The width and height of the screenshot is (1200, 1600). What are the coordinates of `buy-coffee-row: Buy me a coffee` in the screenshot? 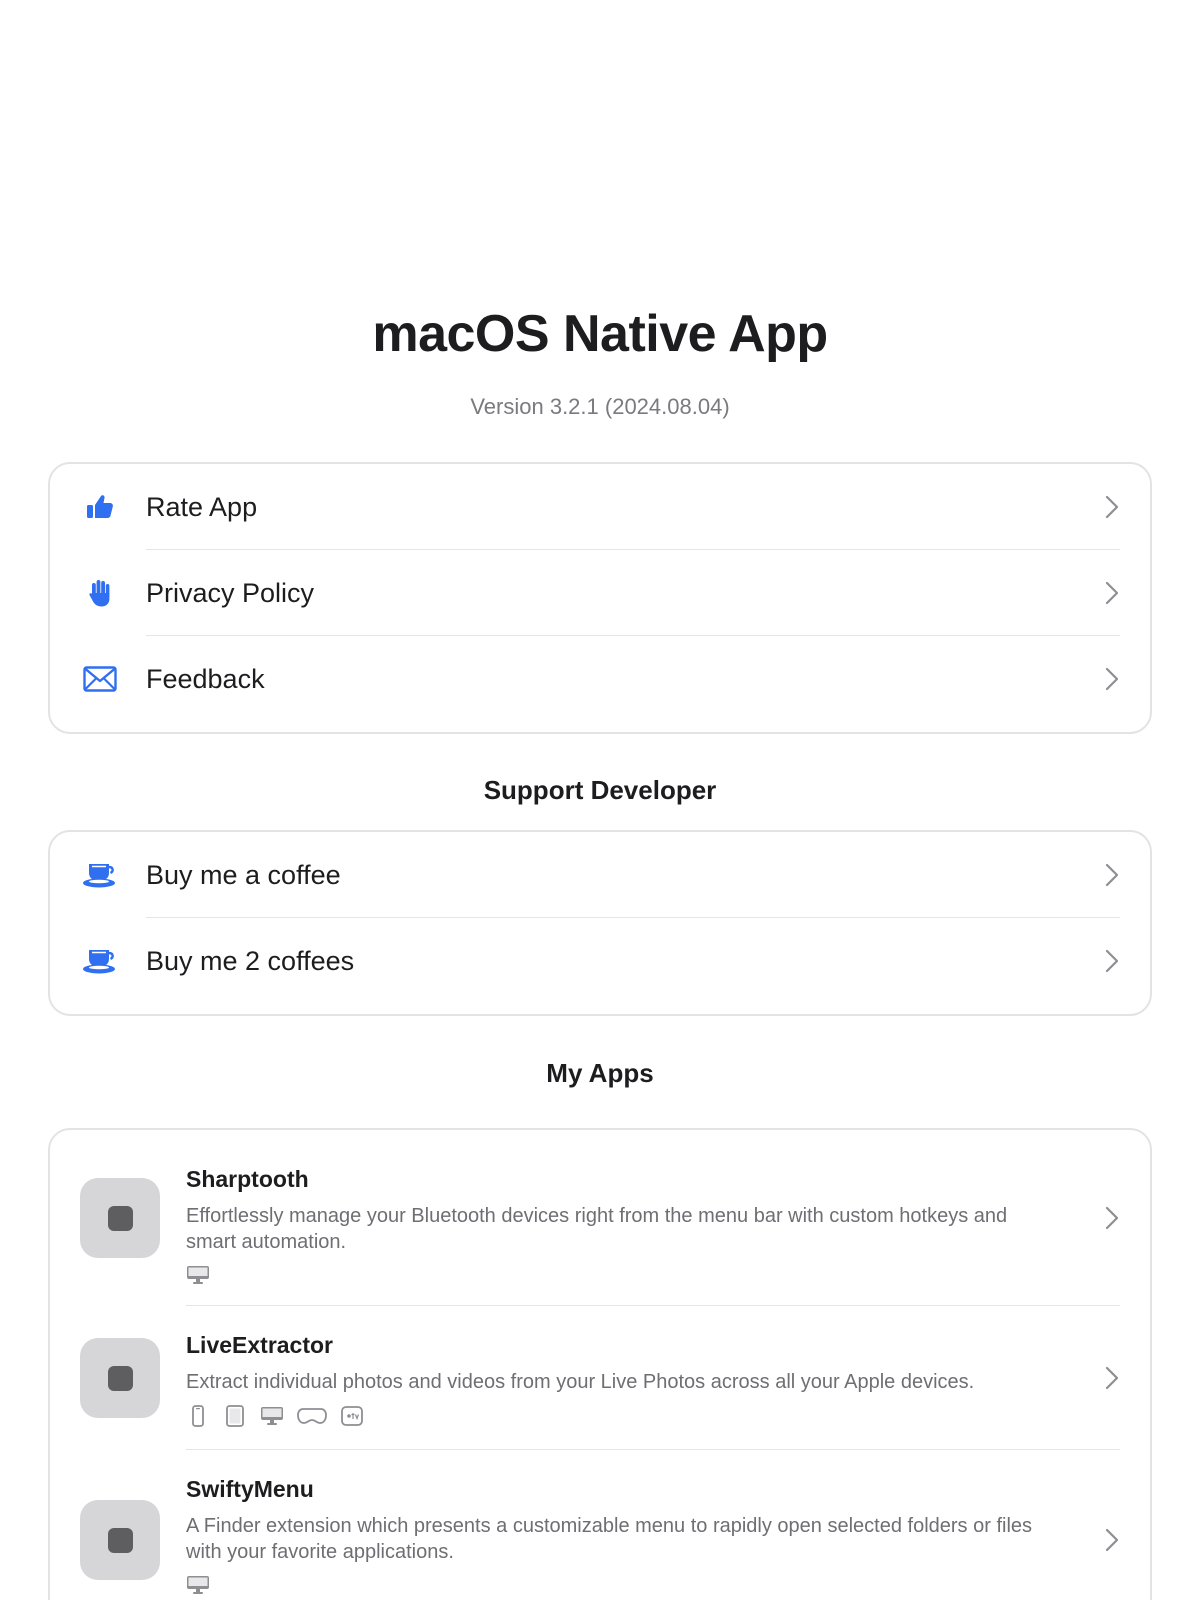 It's located at (600, 875).